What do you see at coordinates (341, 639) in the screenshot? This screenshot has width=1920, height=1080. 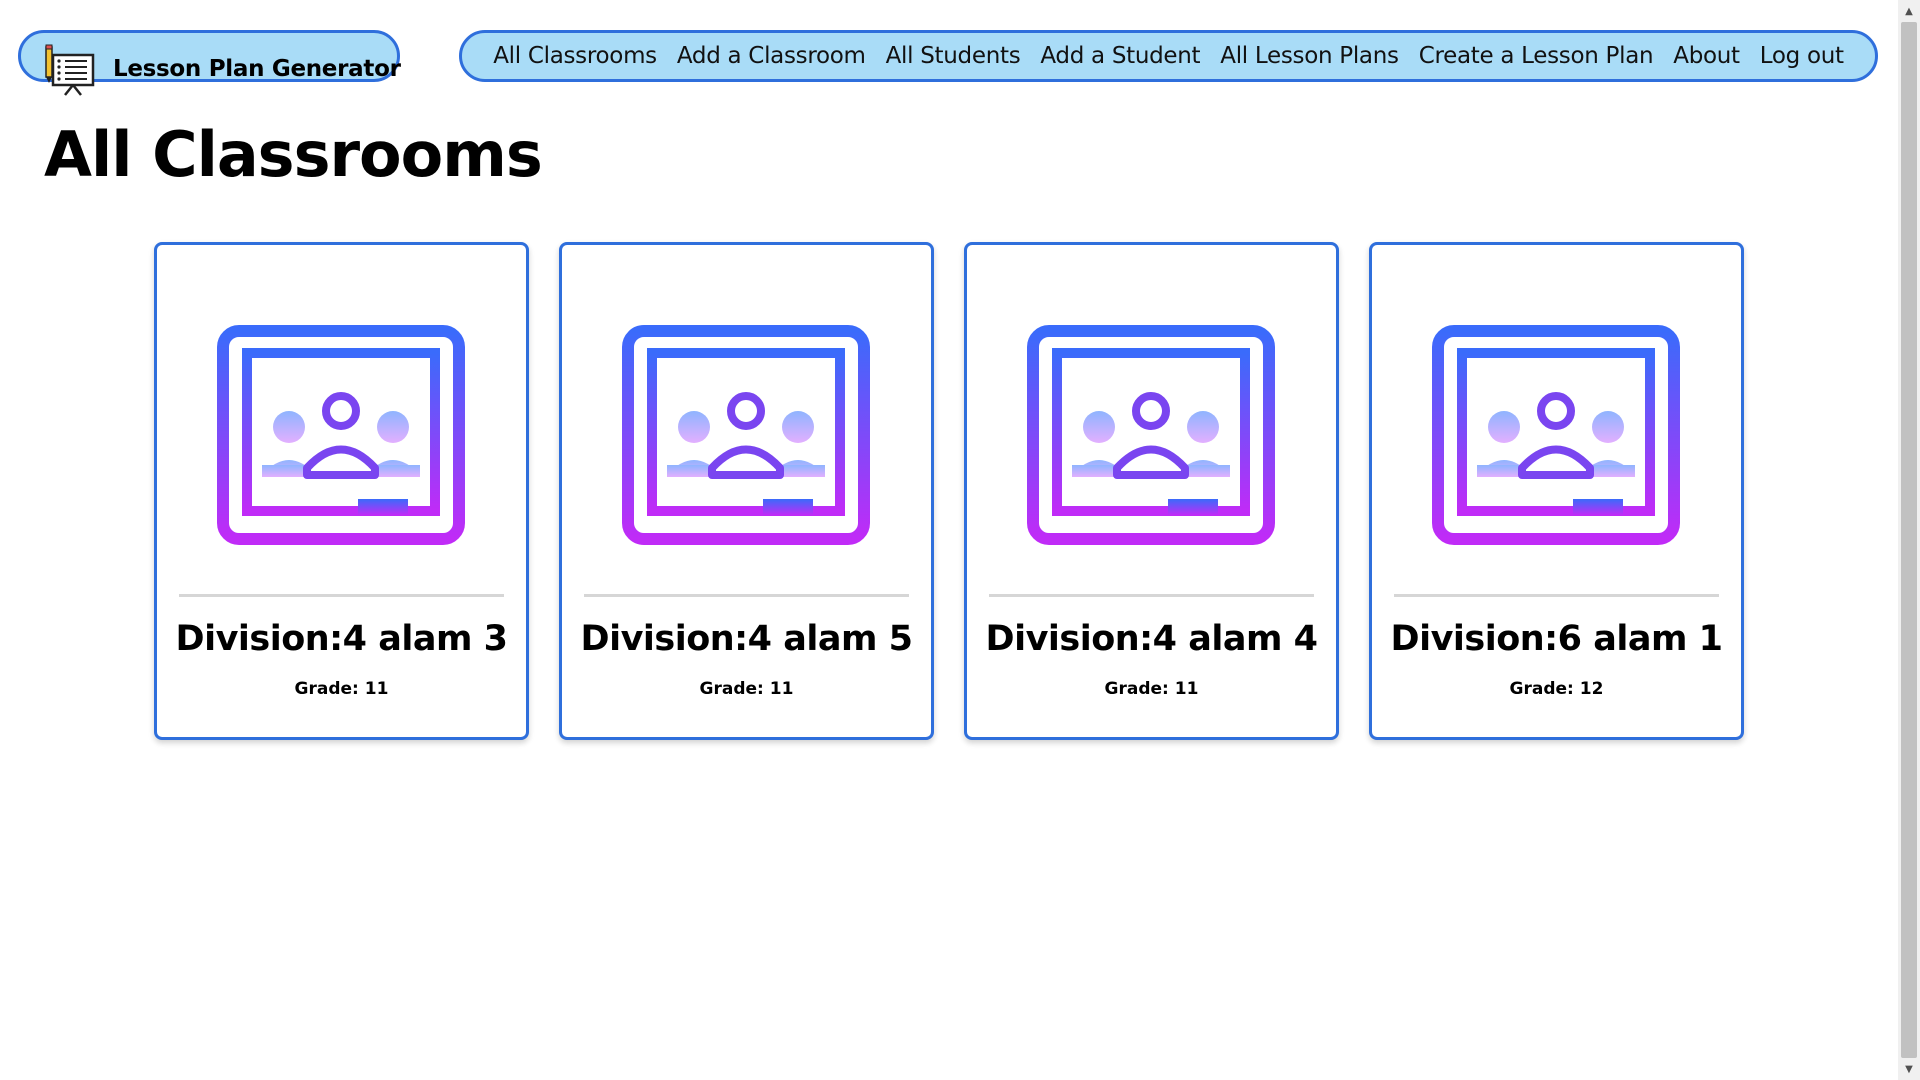 I see `classroom-name: Division:4 alam 3` at bounding box center [341, 639].